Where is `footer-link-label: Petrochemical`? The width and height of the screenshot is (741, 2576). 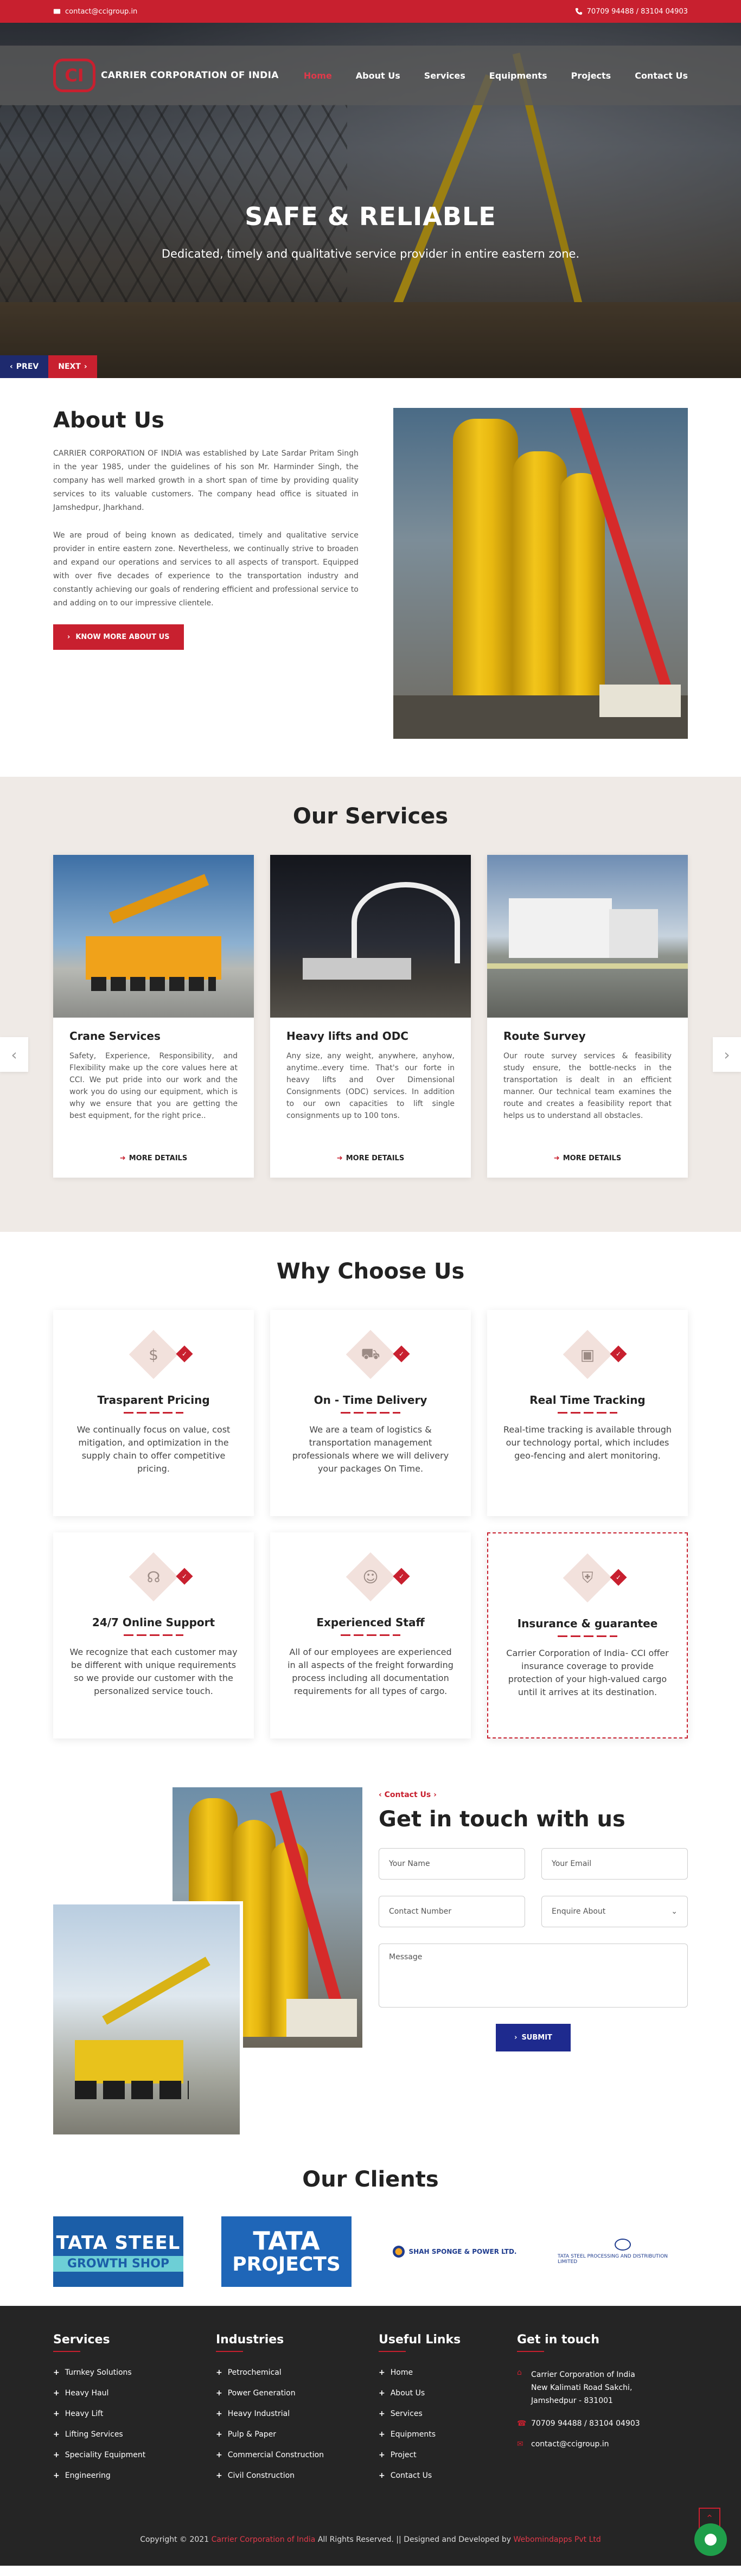 footer-link-label: Petrochemical is located at coordinates (255, 2372).